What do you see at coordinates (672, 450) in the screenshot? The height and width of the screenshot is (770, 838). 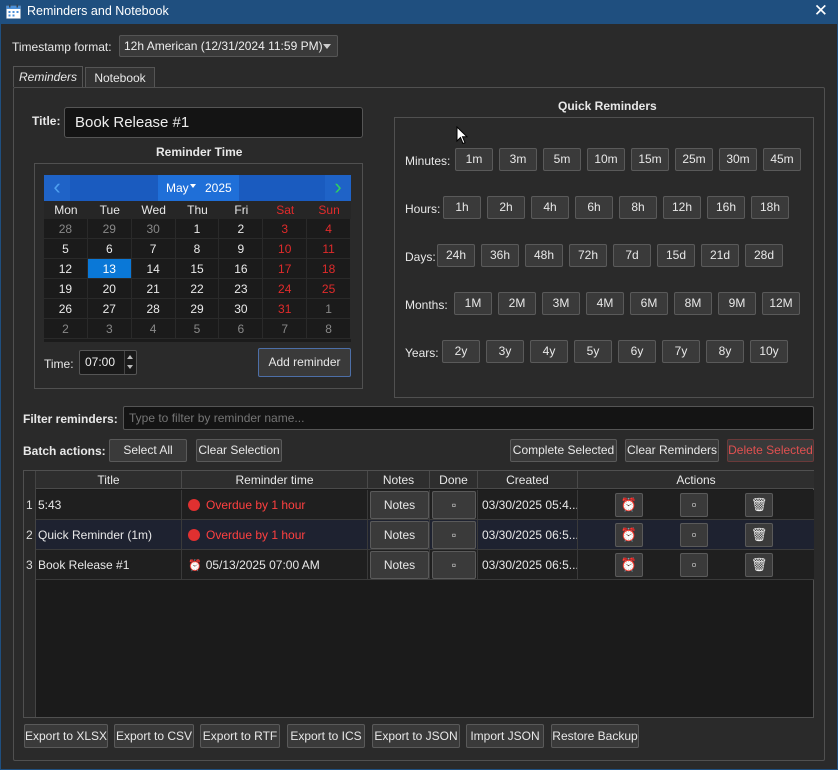 I see `clear-reminders-button: Clear Reminders` at bounding box center [672, 450].